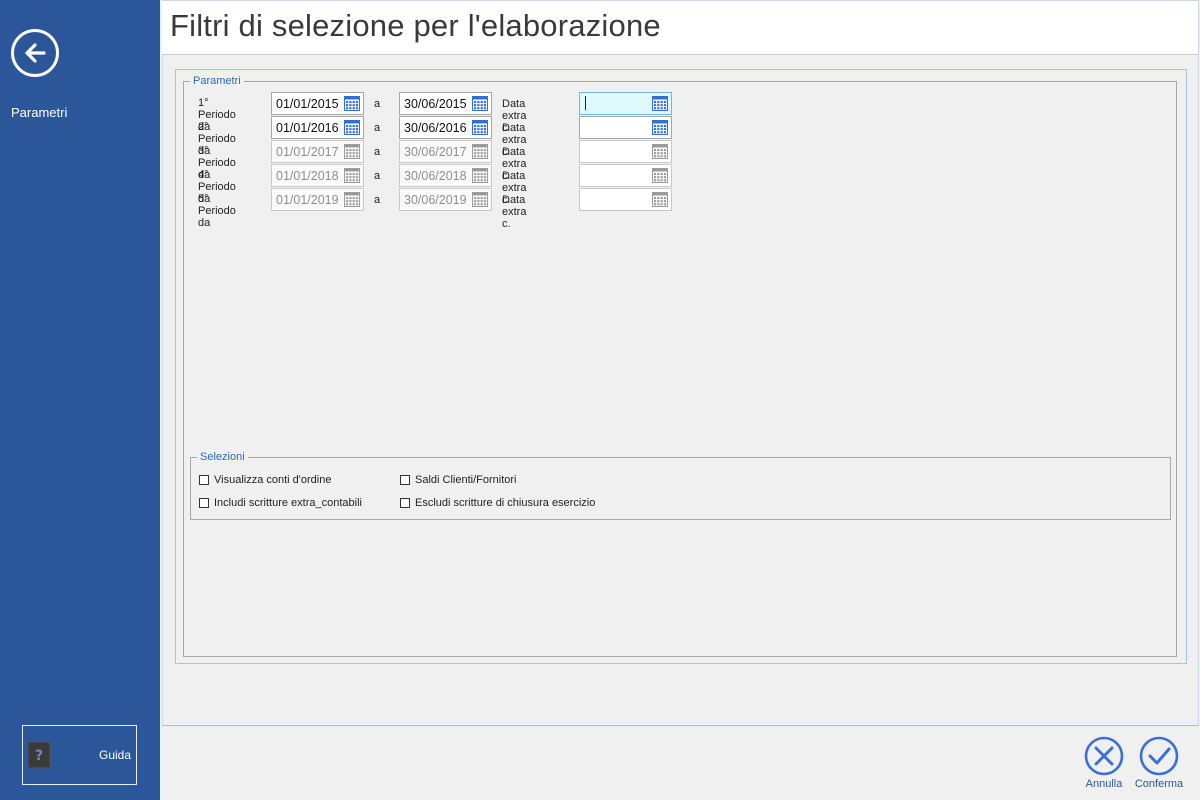  I want to click on checkbox-label: Includi scritture extra_contabili, so click(288, 503).